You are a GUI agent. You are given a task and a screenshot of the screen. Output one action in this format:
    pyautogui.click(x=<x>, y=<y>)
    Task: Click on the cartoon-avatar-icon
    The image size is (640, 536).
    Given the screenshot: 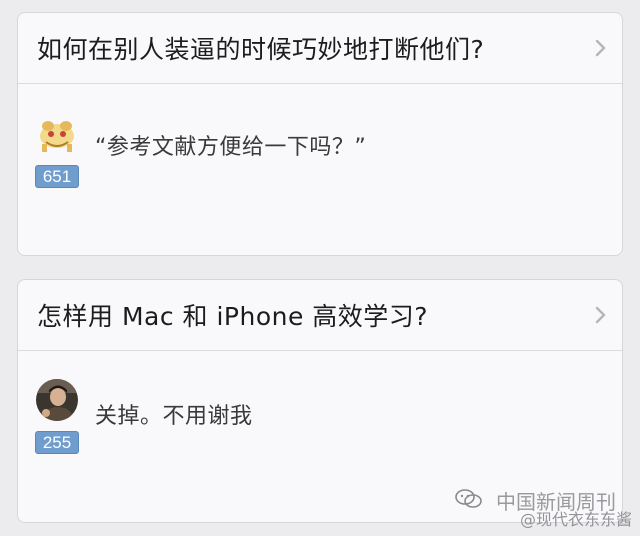 What is the action you would take?
    pyautogui.click(x=57, y=135)
    